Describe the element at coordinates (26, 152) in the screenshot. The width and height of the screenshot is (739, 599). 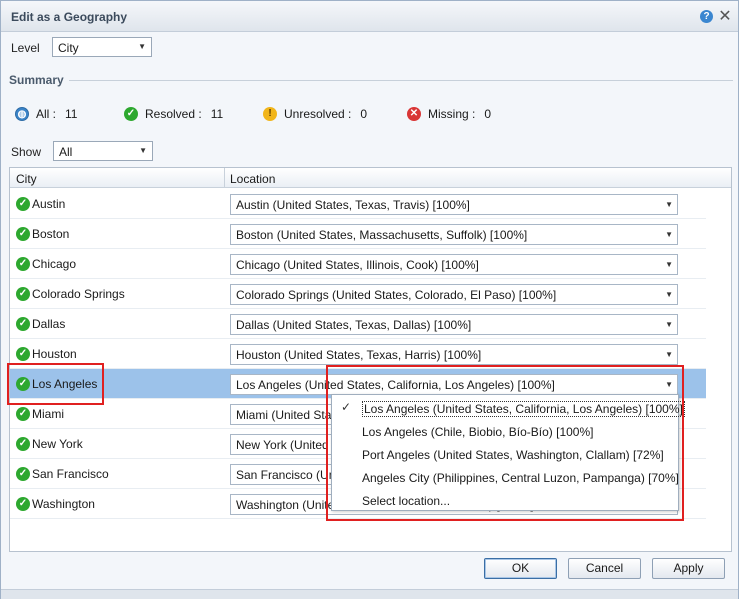
I see `show-label: Show` at that location.